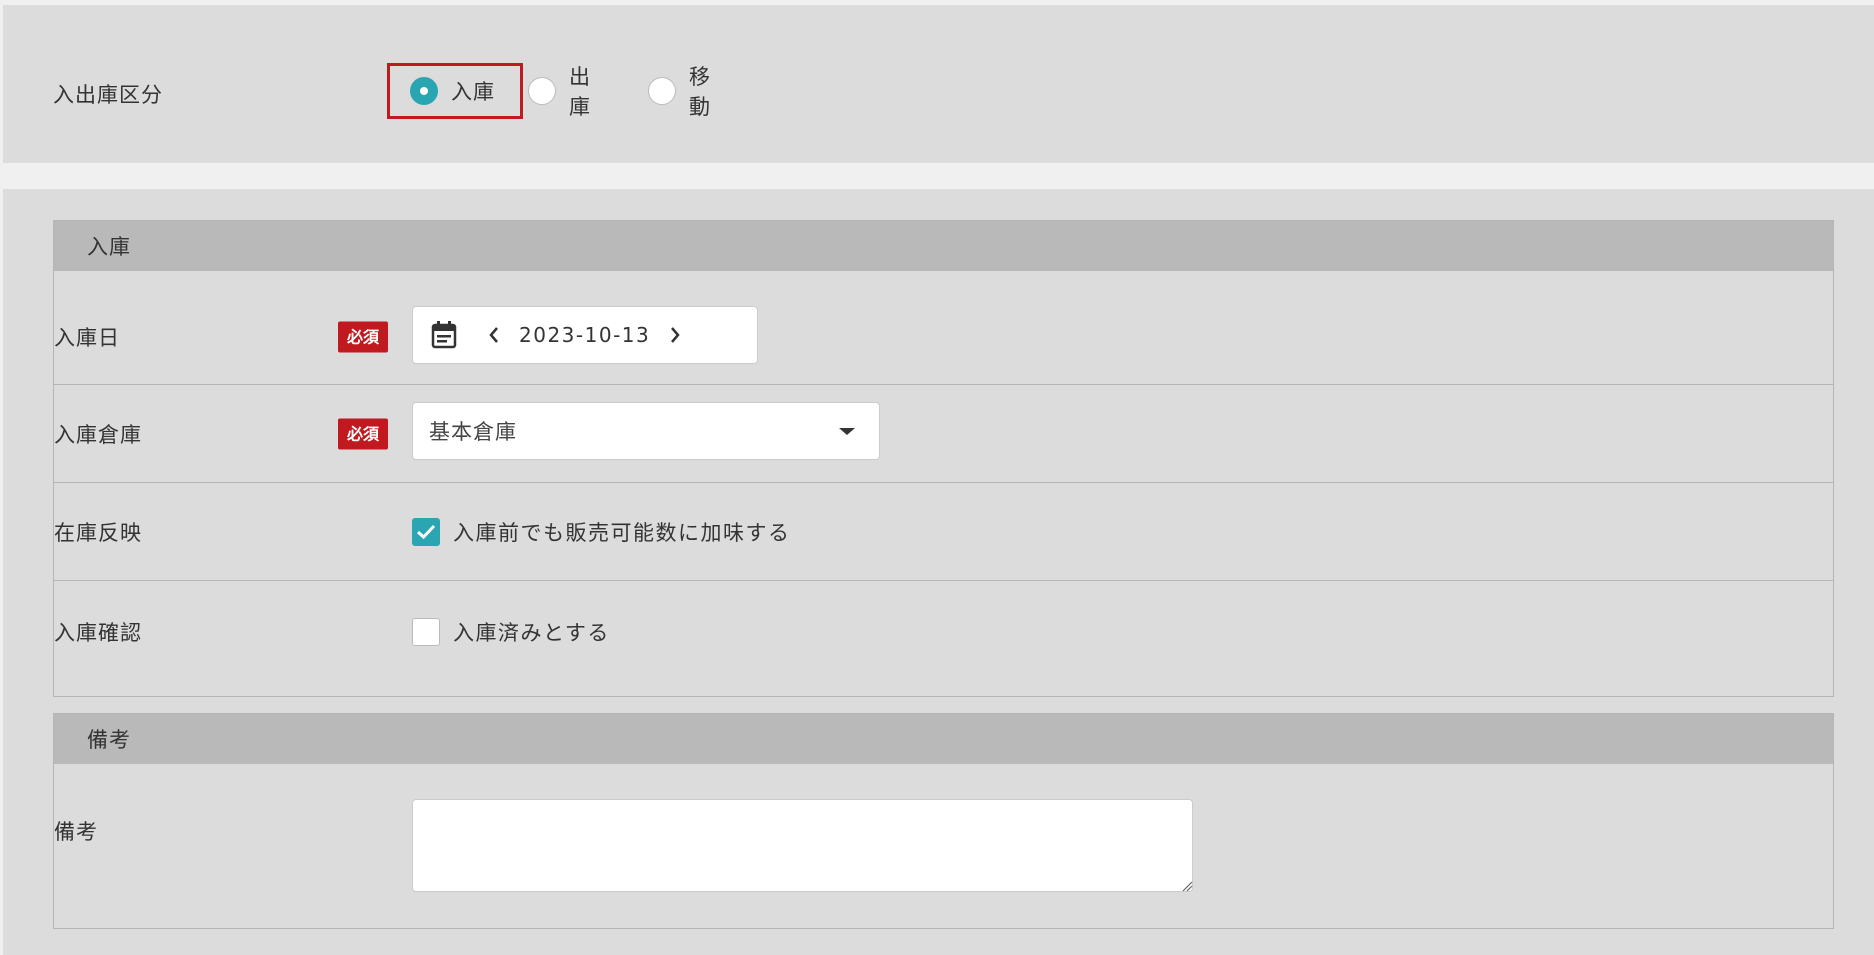 Image resolution: width=1874 pixels, height=955 pixels. Describe the element at coordinates (531, 633) in the screenshot. I see `receiving-confirm-checkbox-label: 入庫済みとする` at that location.